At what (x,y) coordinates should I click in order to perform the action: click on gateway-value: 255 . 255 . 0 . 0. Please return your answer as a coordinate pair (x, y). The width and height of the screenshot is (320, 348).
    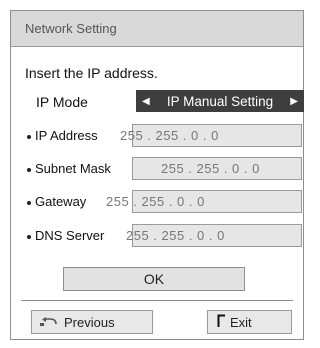
    Looking at the image, I should click on (155, 201).